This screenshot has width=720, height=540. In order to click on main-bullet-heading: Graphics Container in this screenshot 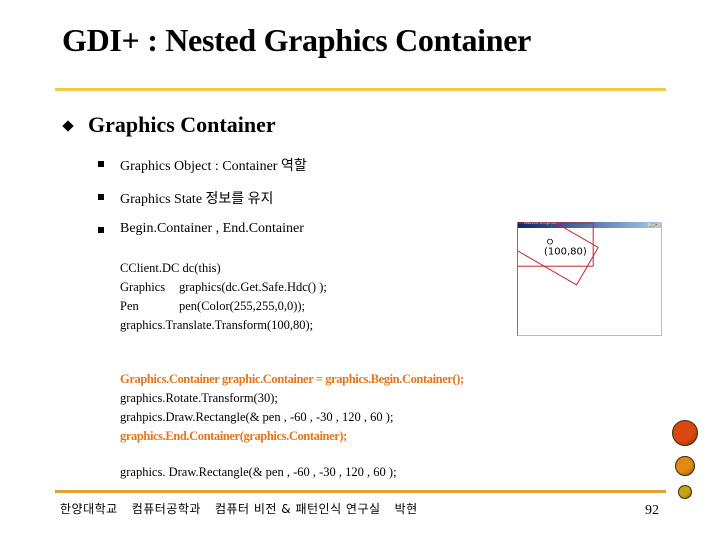, I will do `click(182, 124)`.